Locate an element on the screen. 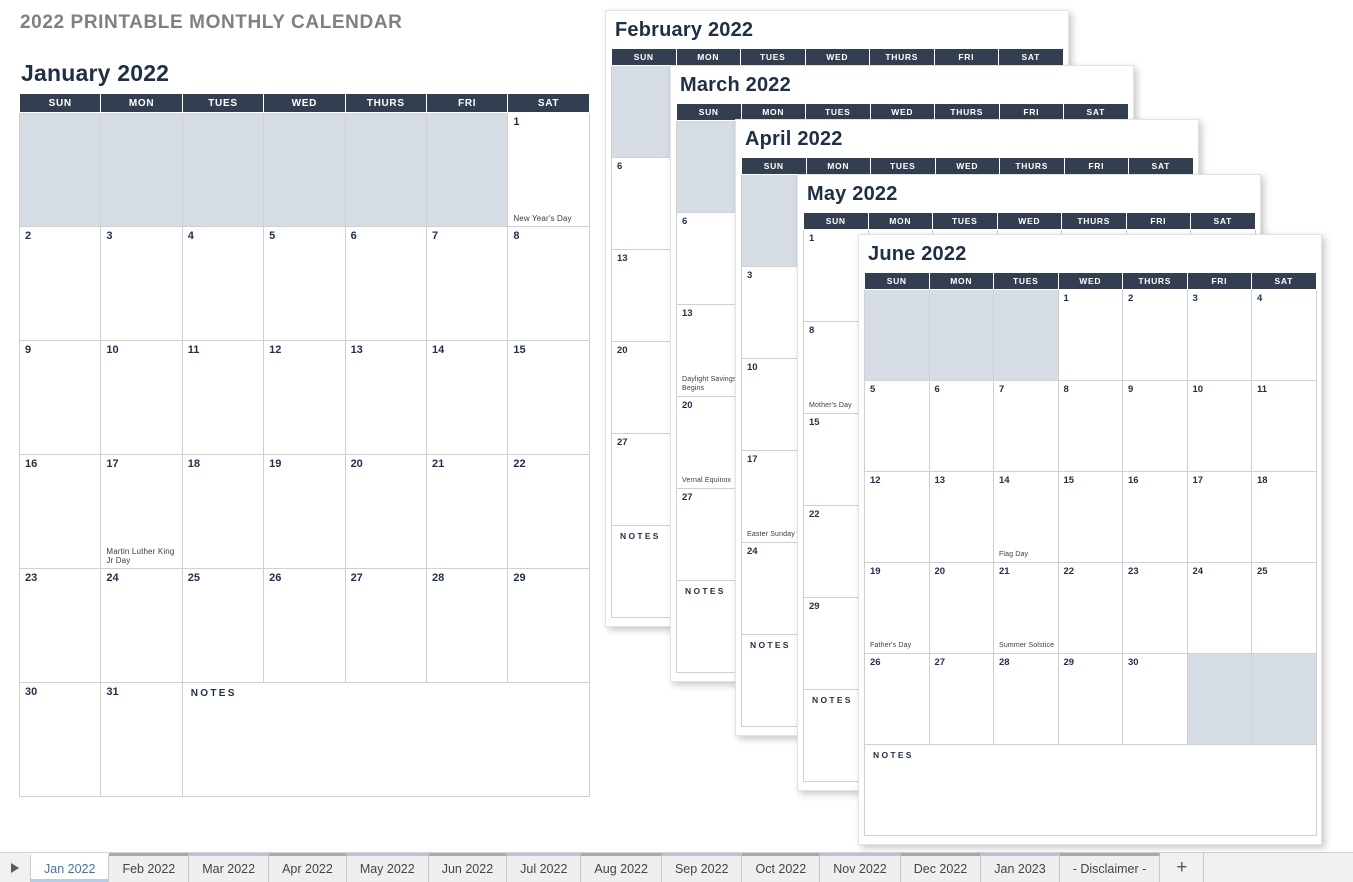 The height and width of the screenshot is (882, 1353). calendar-cell-day: 21 is located at coordinates (467, 511).